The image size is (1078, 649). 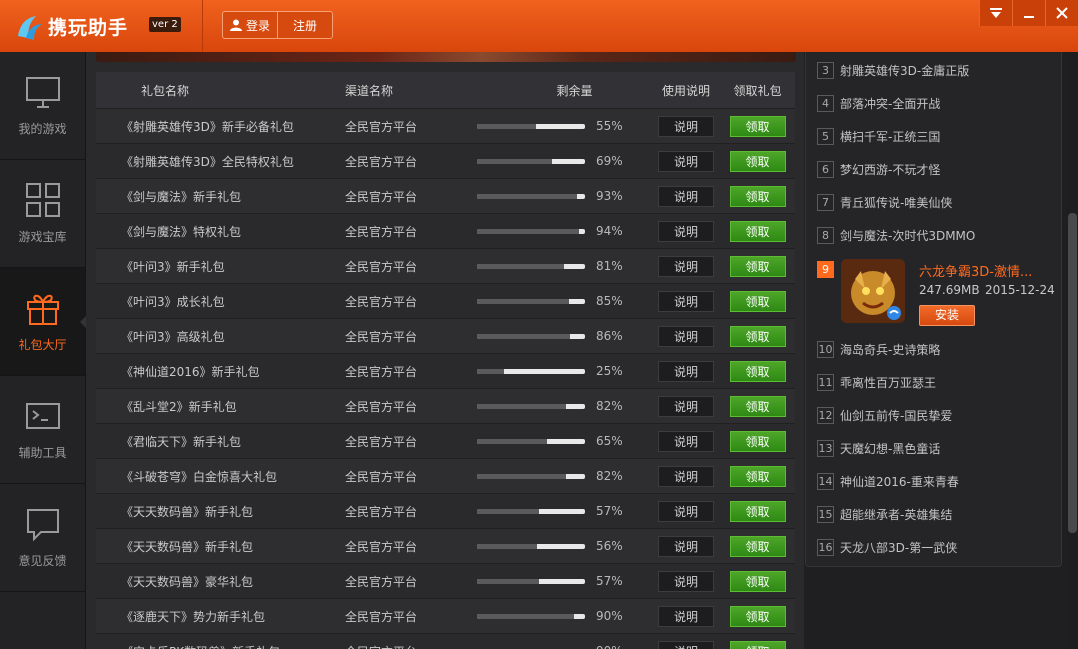 What do you see at coordinates (905, 71) in the screenshot?
I see `rank-game-name: 射雕英雄传3D-金庸正版` at bounding box center [905, 71].